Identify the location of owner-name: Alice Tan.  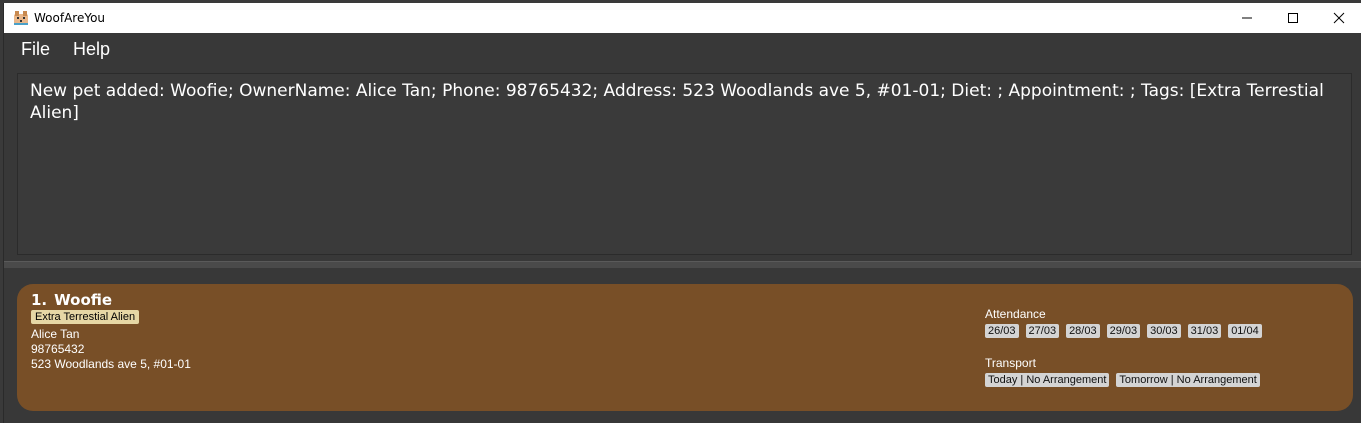
(55, 334).